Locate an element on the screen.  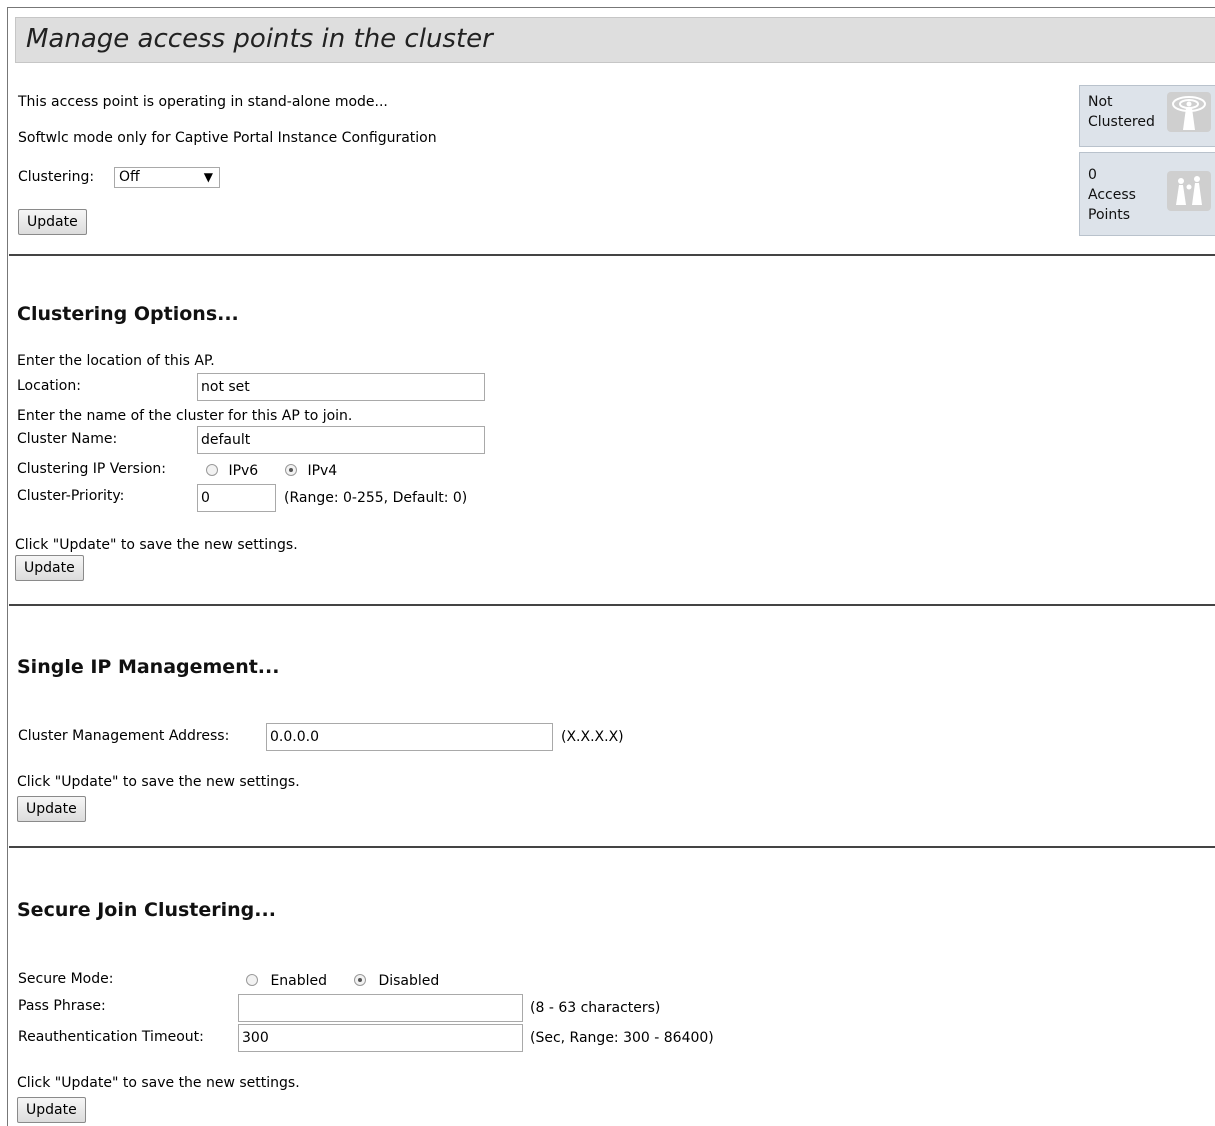
page-title: Manage access points in the cluster is located at coordinates (259, 39).